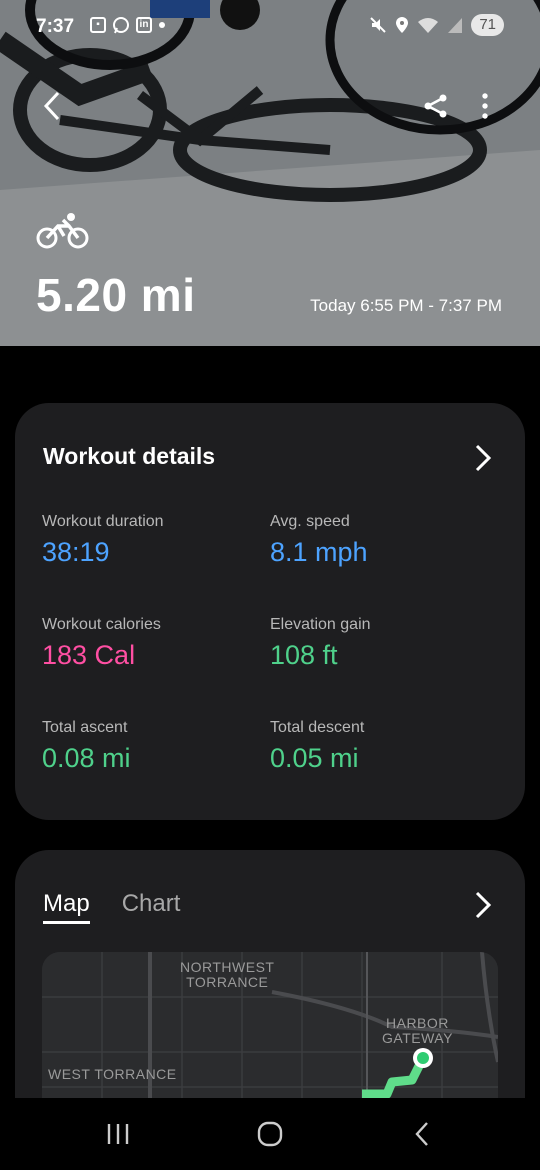 This screenshot has width=540, height=1170. What do you see at coordinates (86, 758) in the screenshot?
I see `metric-value: 0.08 mi` at bounding box center [86, 758].